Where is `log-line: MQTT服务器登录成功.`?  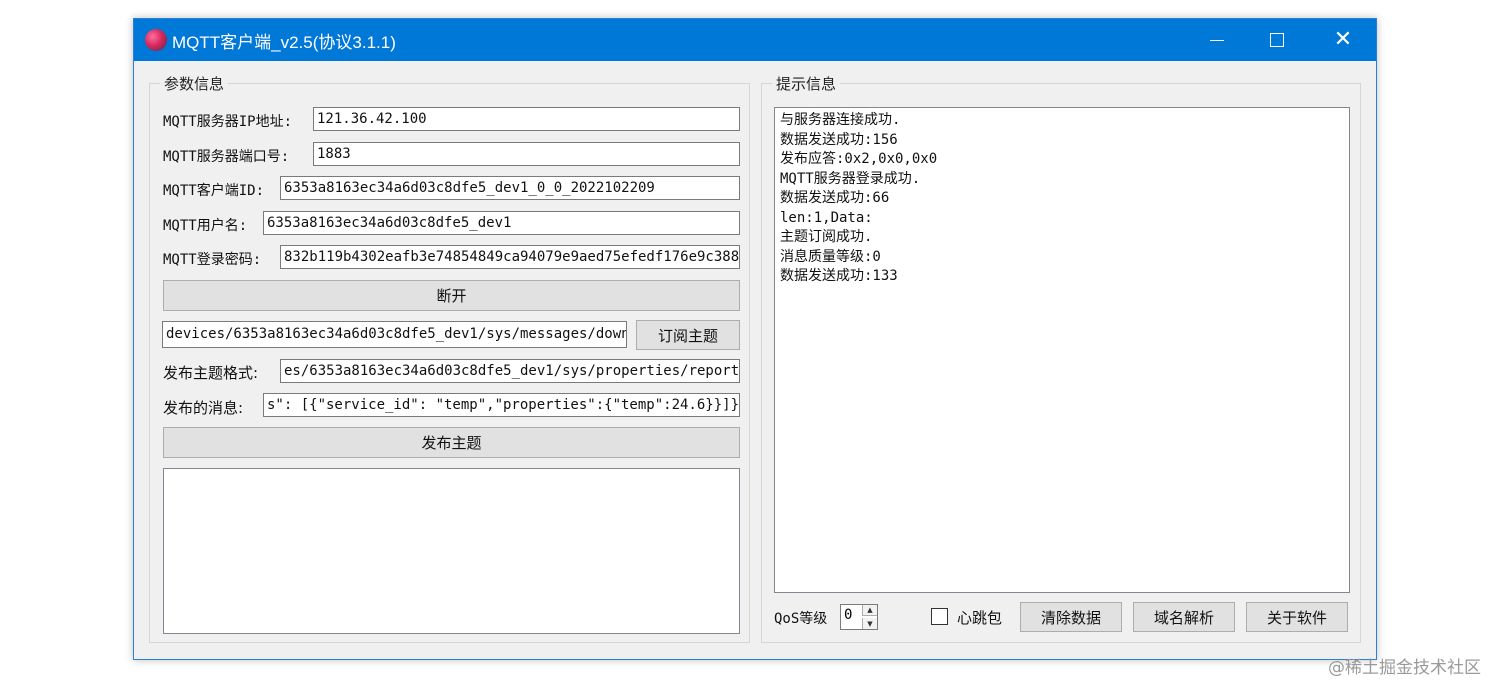 log-line: MQTT服务器登录成功. is located at coordinates (850, 178).